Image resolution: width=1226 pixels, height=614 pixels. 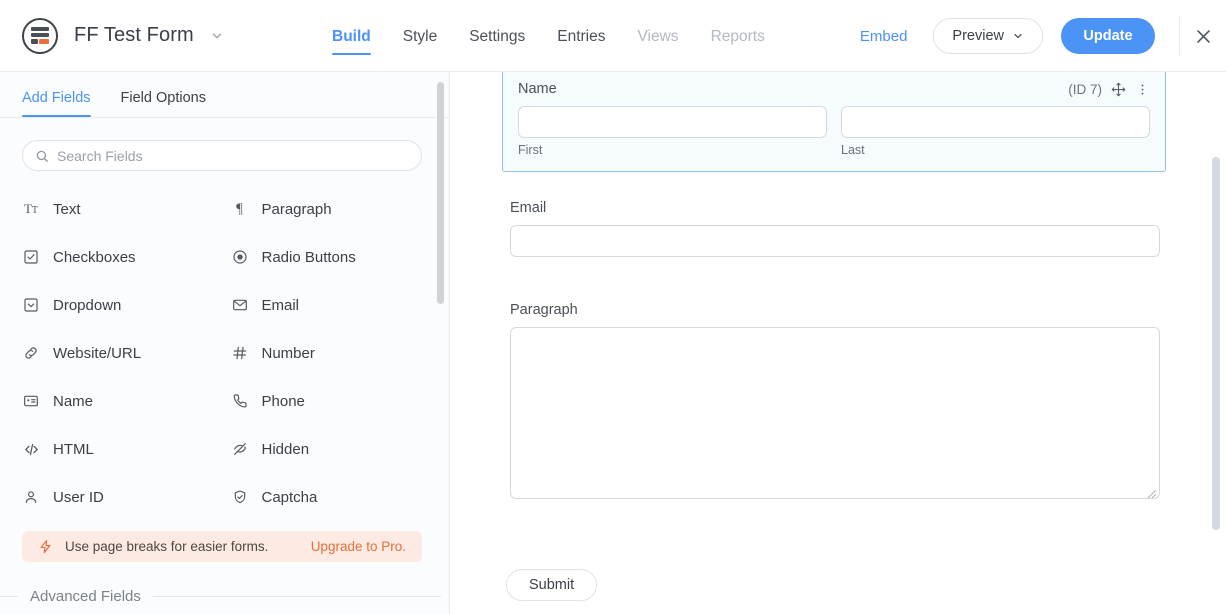 I want to click on field-type-label: Website/URL, so click(x=97, y=353).